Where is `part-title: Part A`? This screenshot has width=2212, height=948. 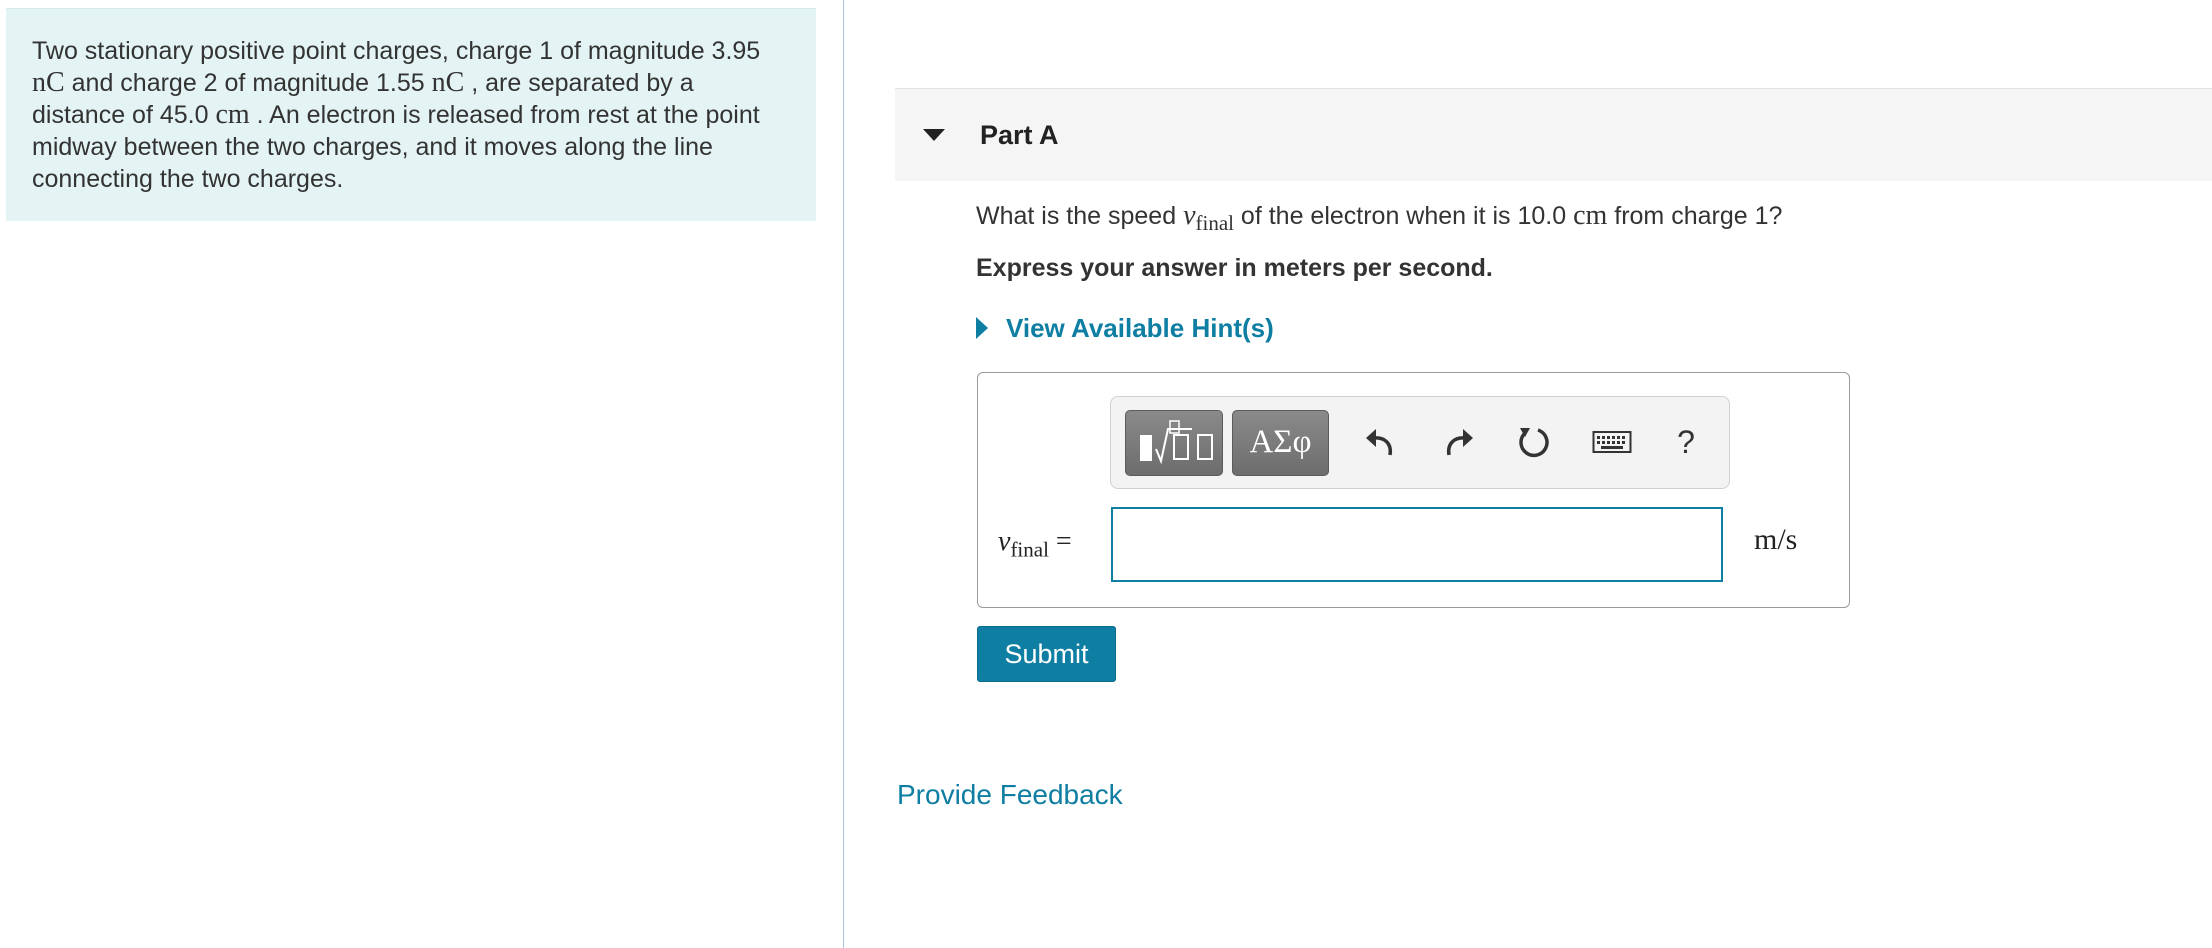
part-title: Part A is located at coordinates (1019, 135).